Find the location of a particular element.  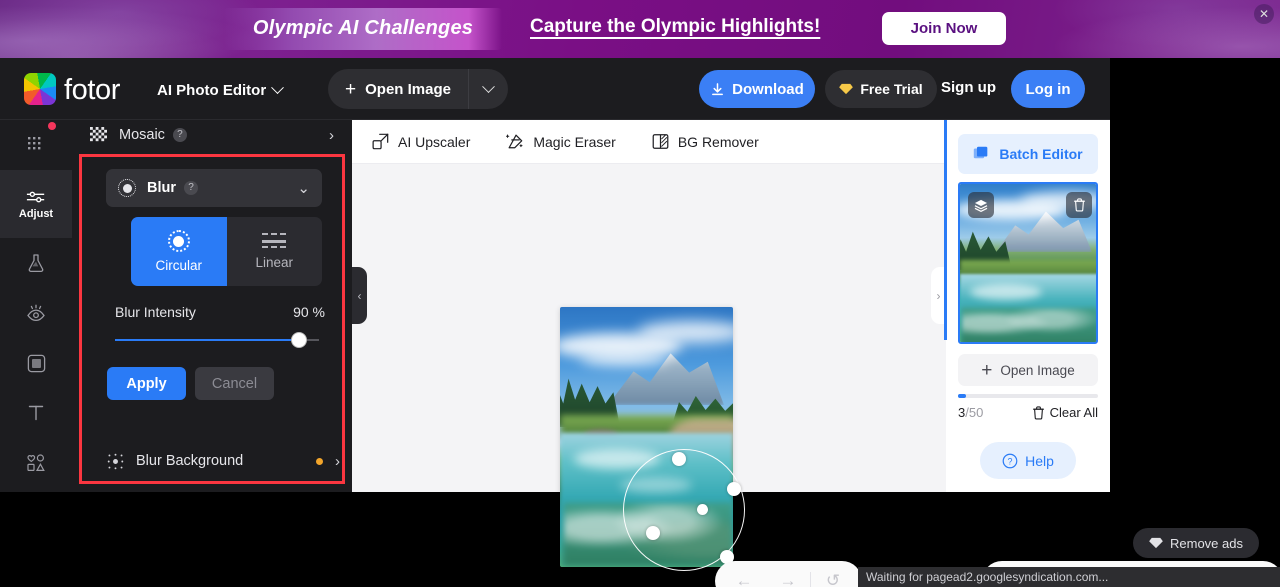

shapes-icon is located at coordinates (36, 462).